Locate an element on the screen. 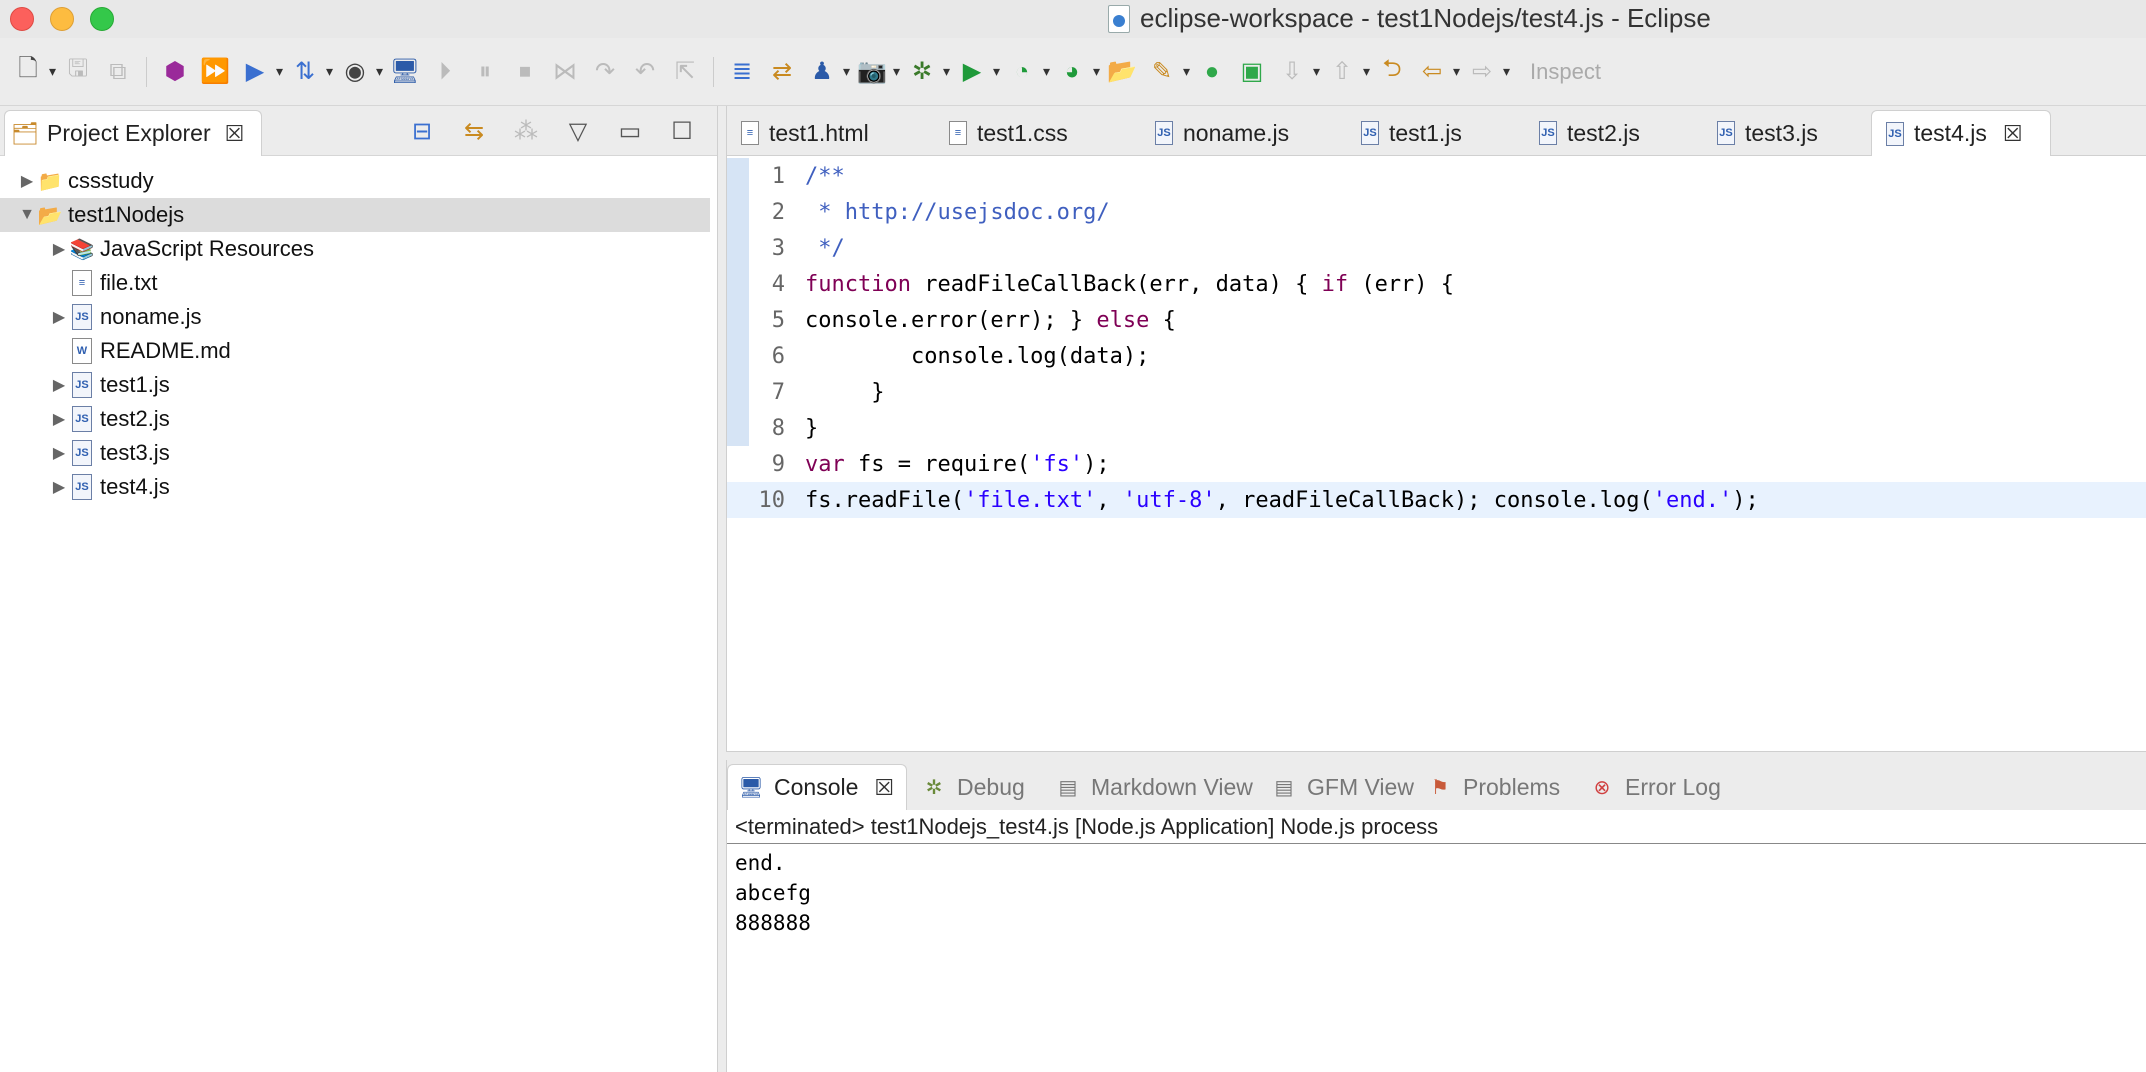 Image resolution: width=2146 pixels, height=1072 pixels. tab-label: test1.js is located at coordinates (1425, 132).